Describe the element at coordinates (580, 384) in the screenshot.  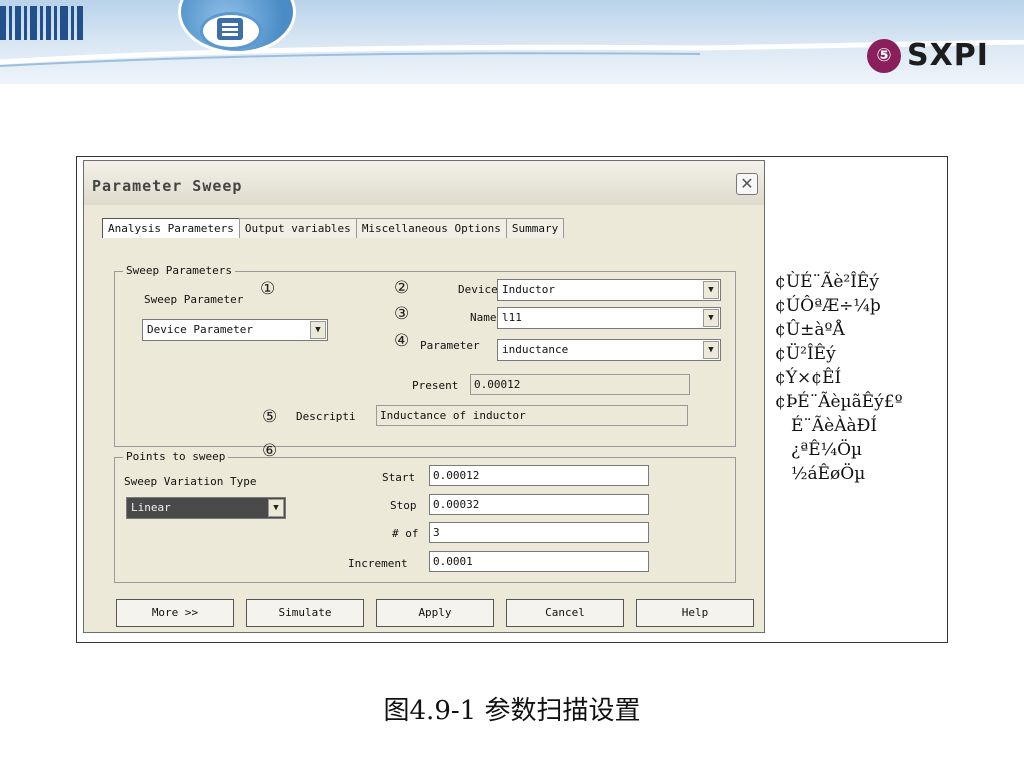
I see `present-value-field: 0.00012` at that location.